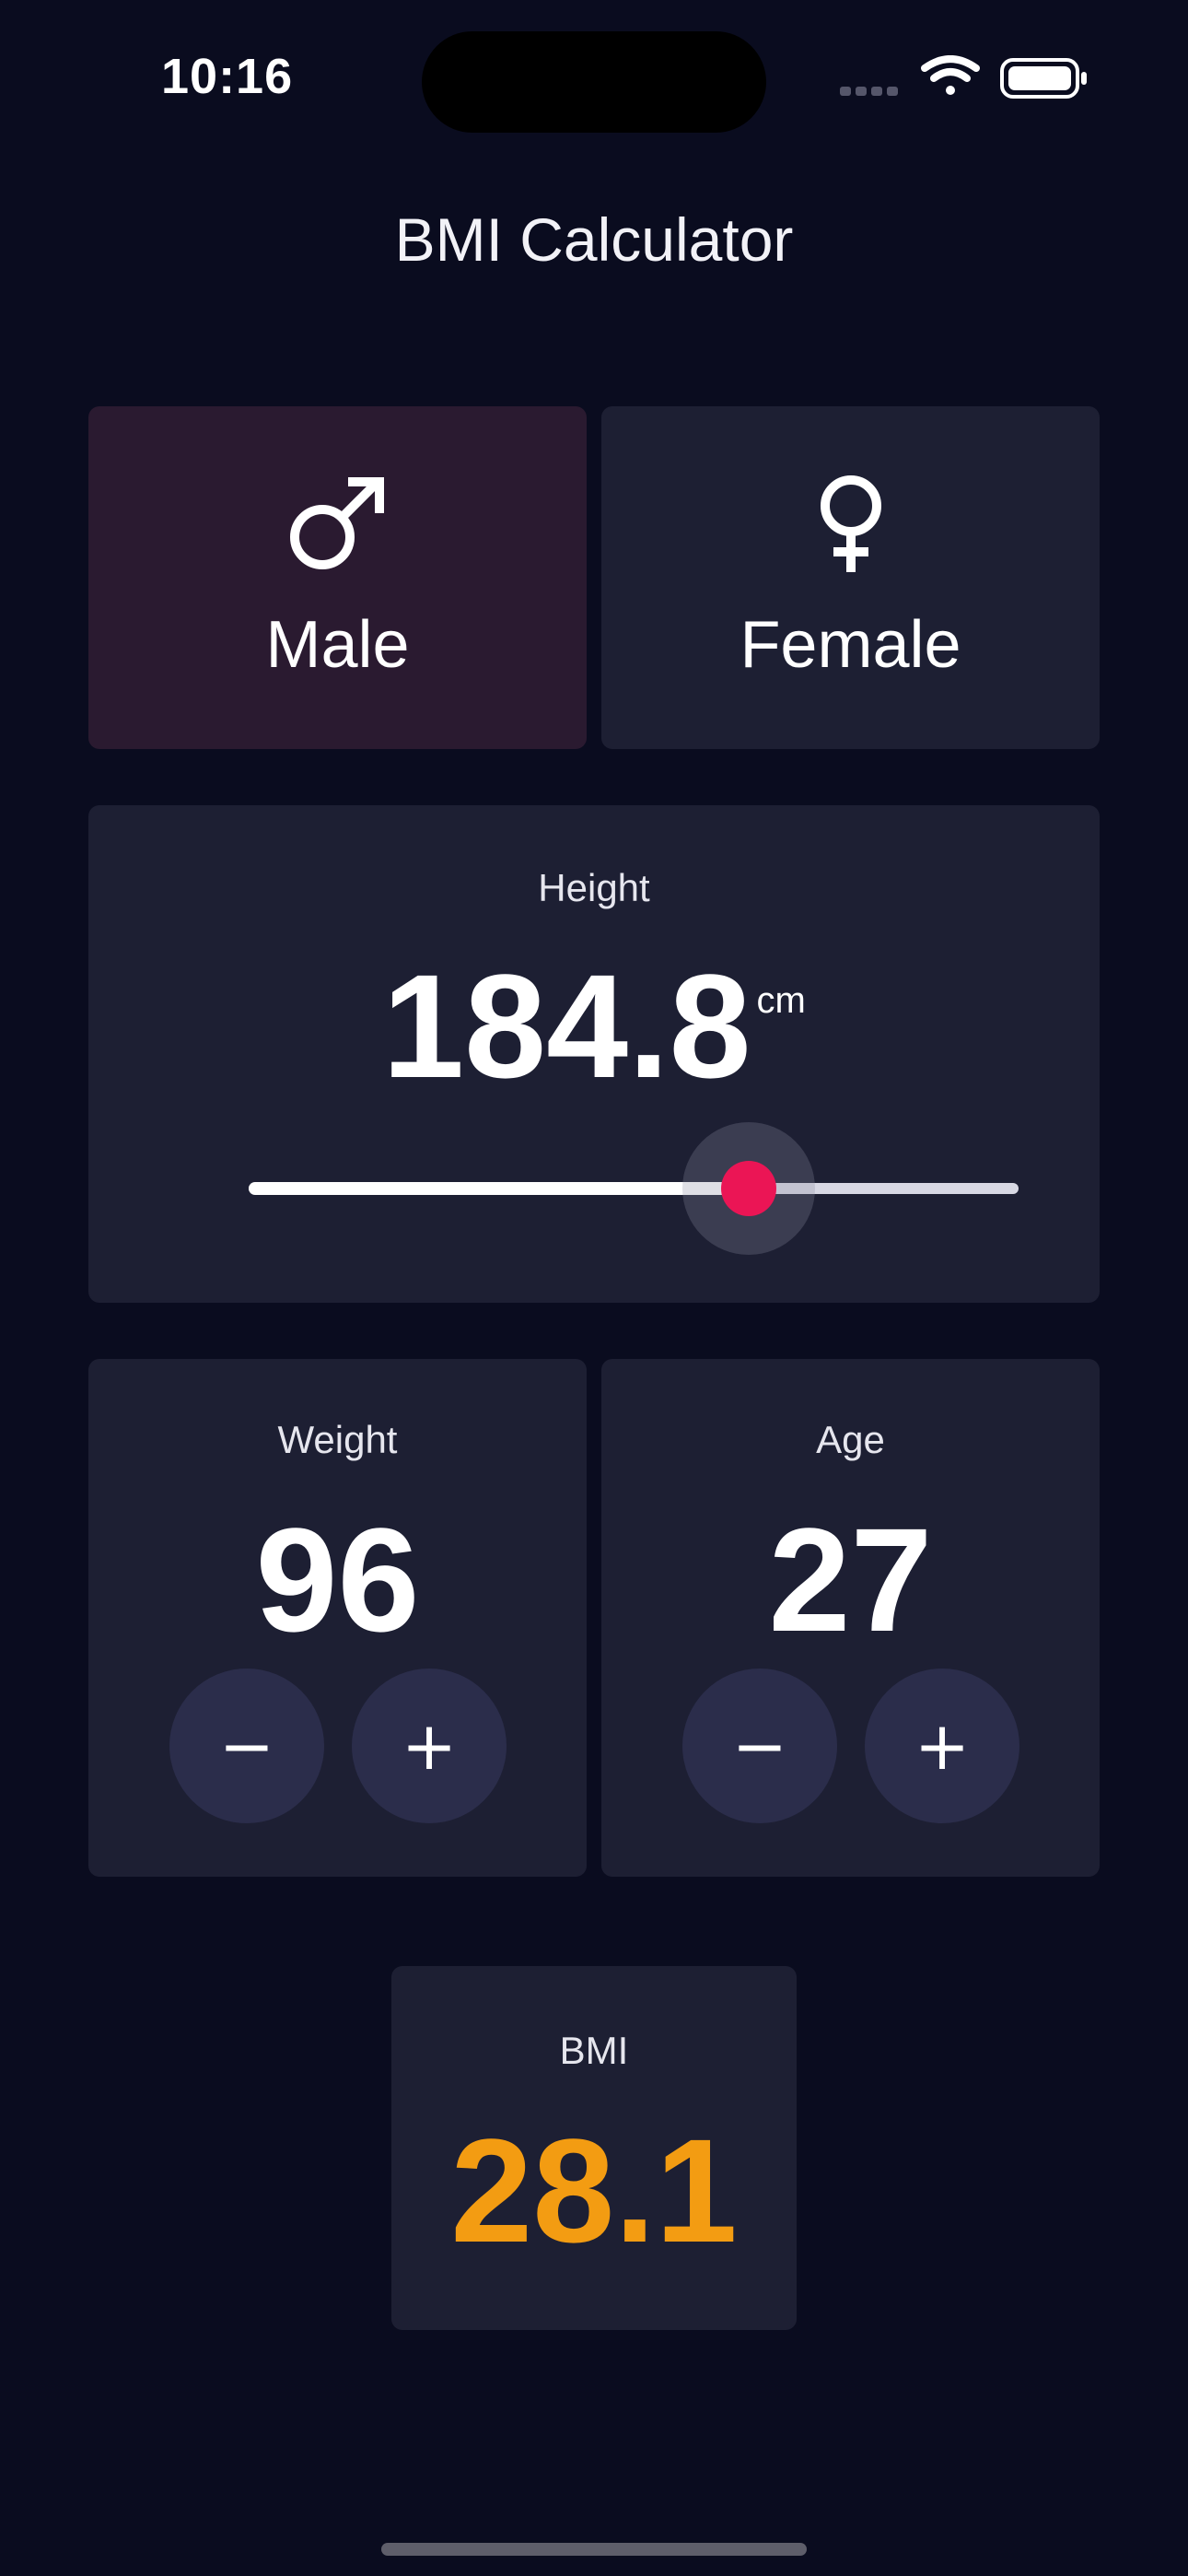  What do you see at coordinates (781, 1000) in the screenshot?
I see `height-unit: cm` at bounding box center [781, 1000].